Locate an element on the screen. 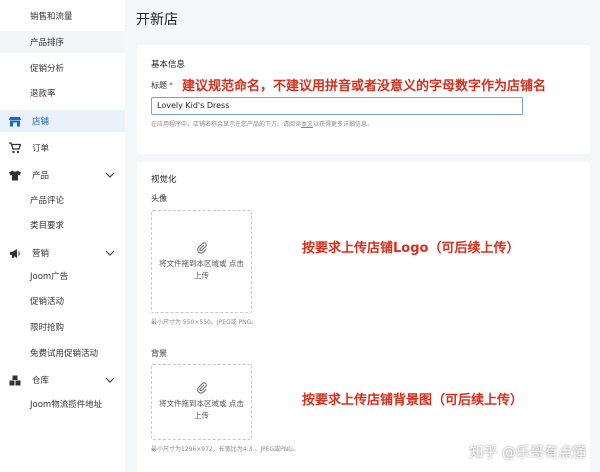 The width and height of the screenshot is (600, 472). sidebar-item-promo-analysis: 促销分析 is located at coordinates (62, 68).